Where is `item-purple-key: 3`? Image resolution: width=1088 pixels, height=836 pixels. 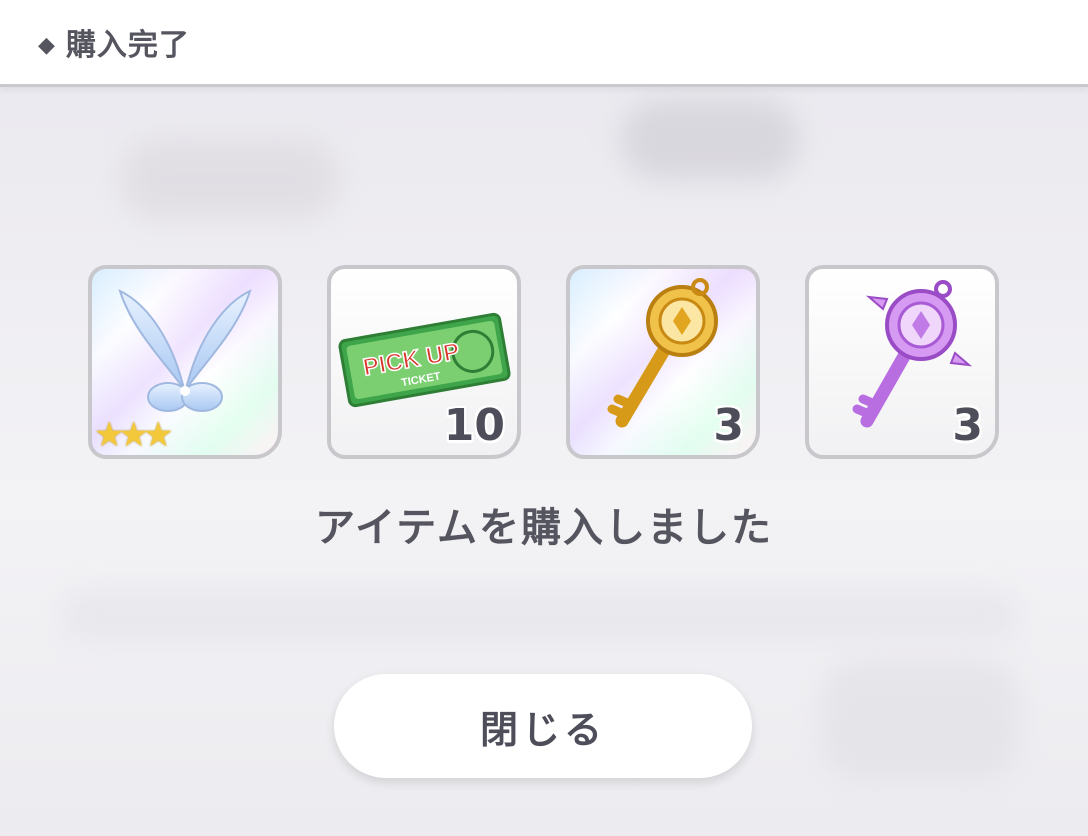 item-purple-key: 3 is located at coordinates (902, 362).